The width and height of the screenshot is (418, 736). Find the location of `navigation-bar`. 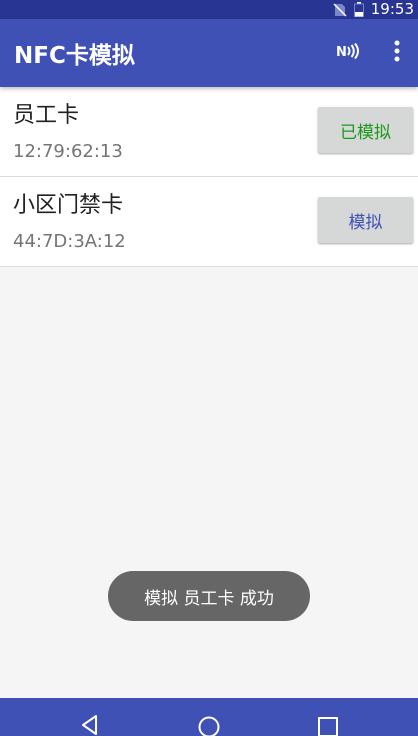

navigation-bar is located at coordinates (209, 717).